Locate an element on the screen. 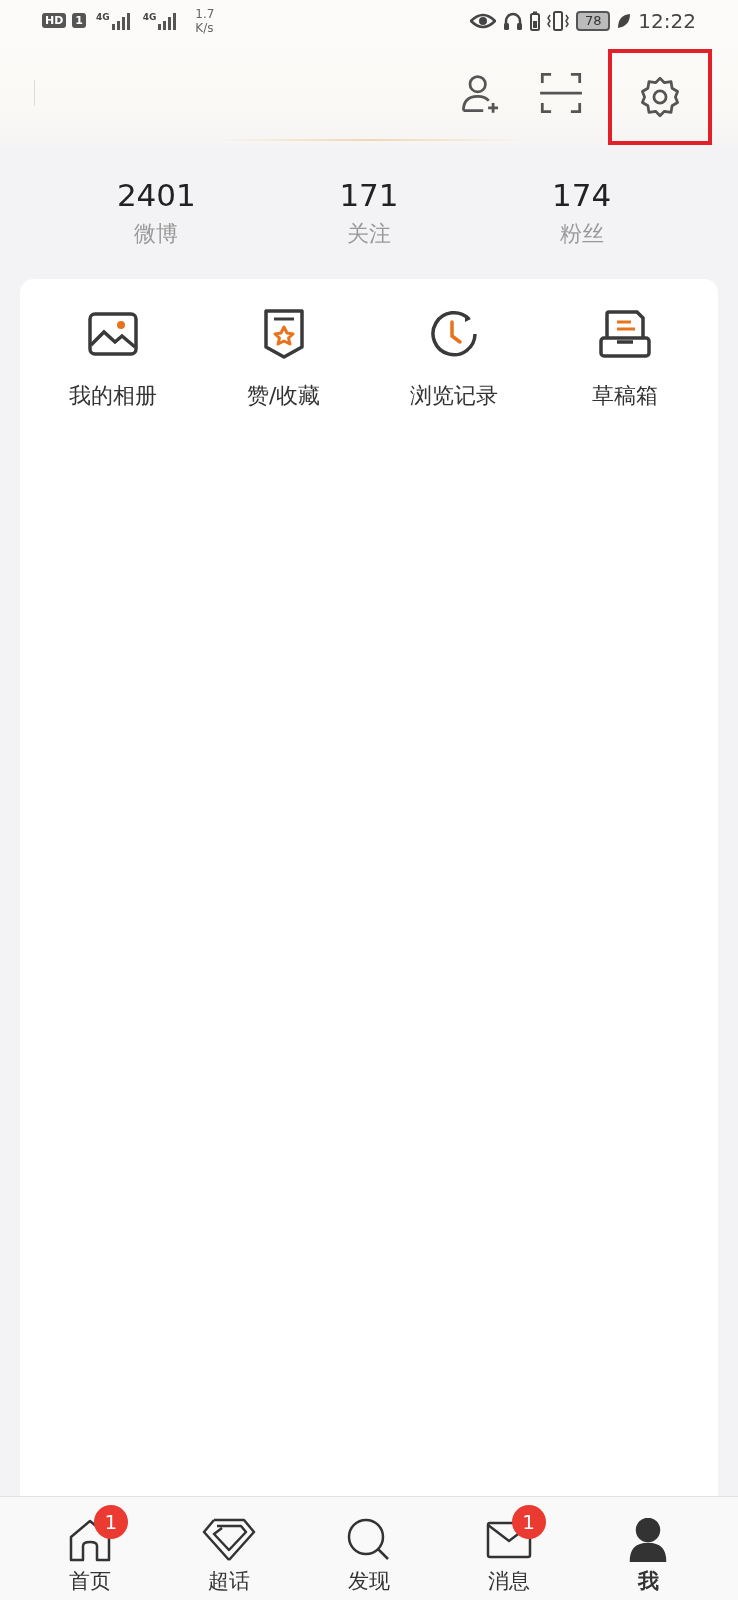  nav-tab: 超话 is located at coordinates (229, 1548).